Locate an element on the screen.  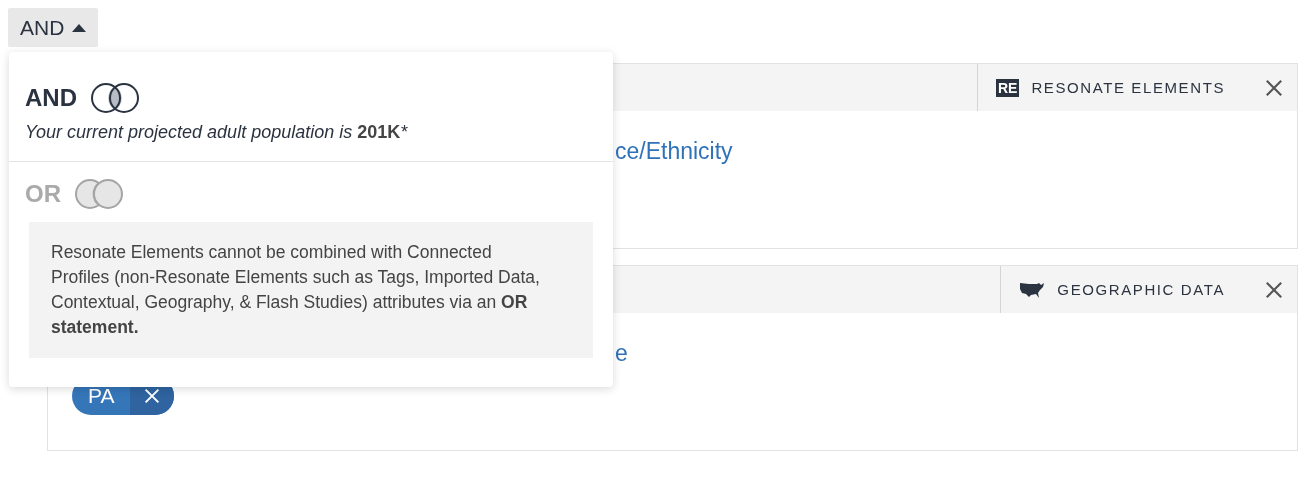
resonate-logo-icon: RE is located at coordinates (1007, 87).